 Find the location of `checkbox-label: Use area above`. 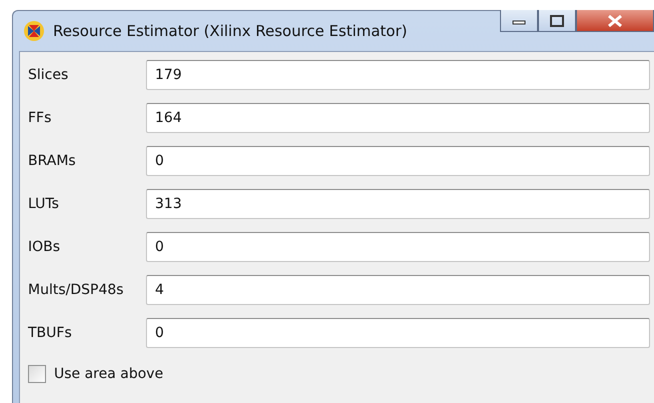

checkbox-label: Use area above is located at coordinates (109, 374).